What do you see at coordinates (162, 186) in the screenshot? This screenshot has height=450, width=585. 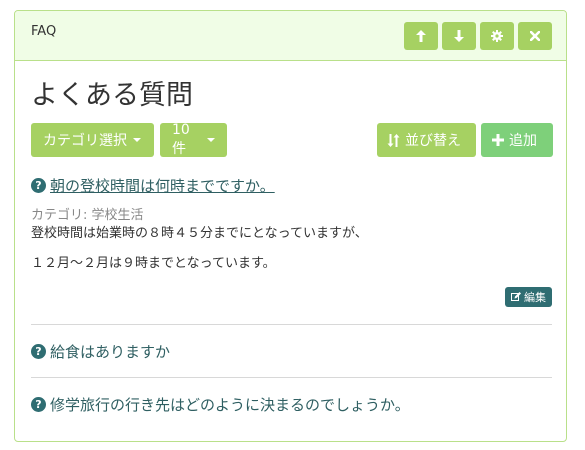 I see `faq-question-text: 朝の登校時間は何時までですか。` at bounding box center [162, 186].